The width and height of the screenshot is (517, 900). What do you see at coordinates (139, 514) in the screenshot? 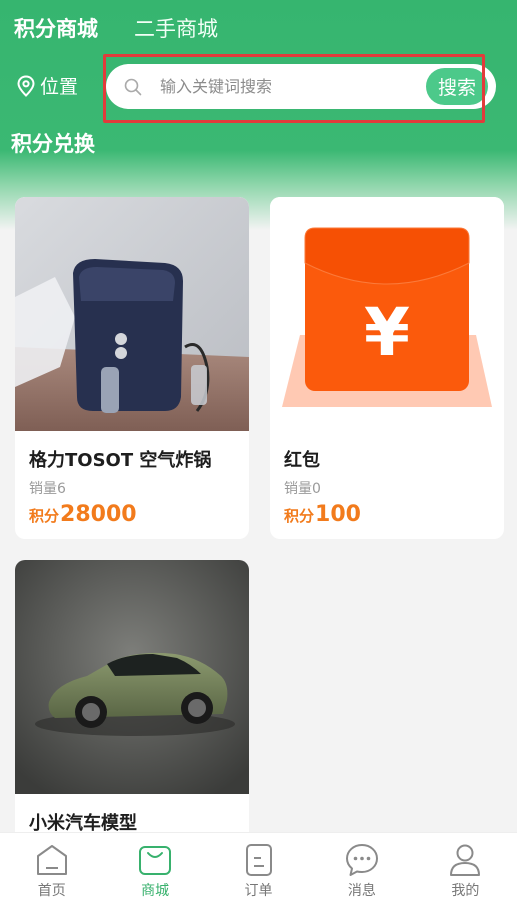
I see `product-price: 积分 28000` at bounding box center [139, 514].